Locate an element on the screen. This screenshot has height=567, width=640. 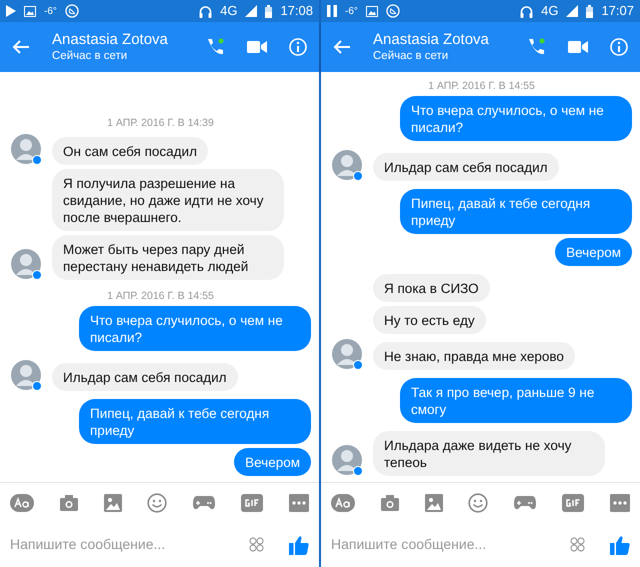
message-bubble: Может быть через пару дней перестану ненавидеть людей is located at coordinates (168, 257).